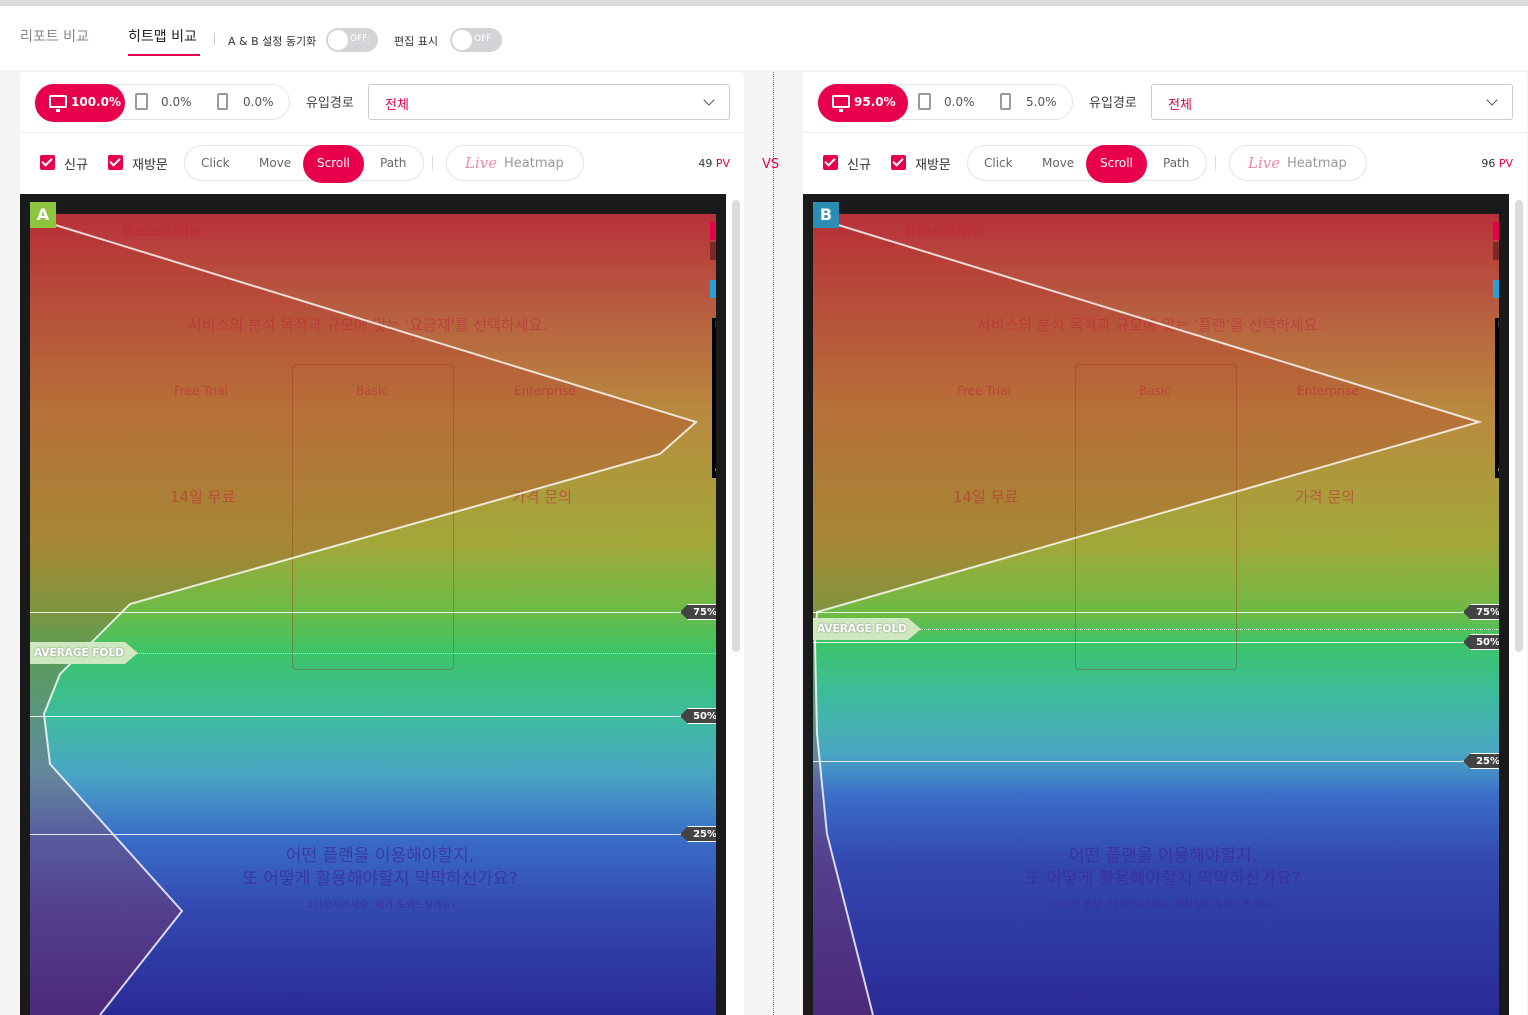 The height and width of the screenshot is (1015, 1528). What do you see at coordinates (875, 102) in the screenshot?
I see `desktop-percent: 95.0%` at bounding box center [875, 102].